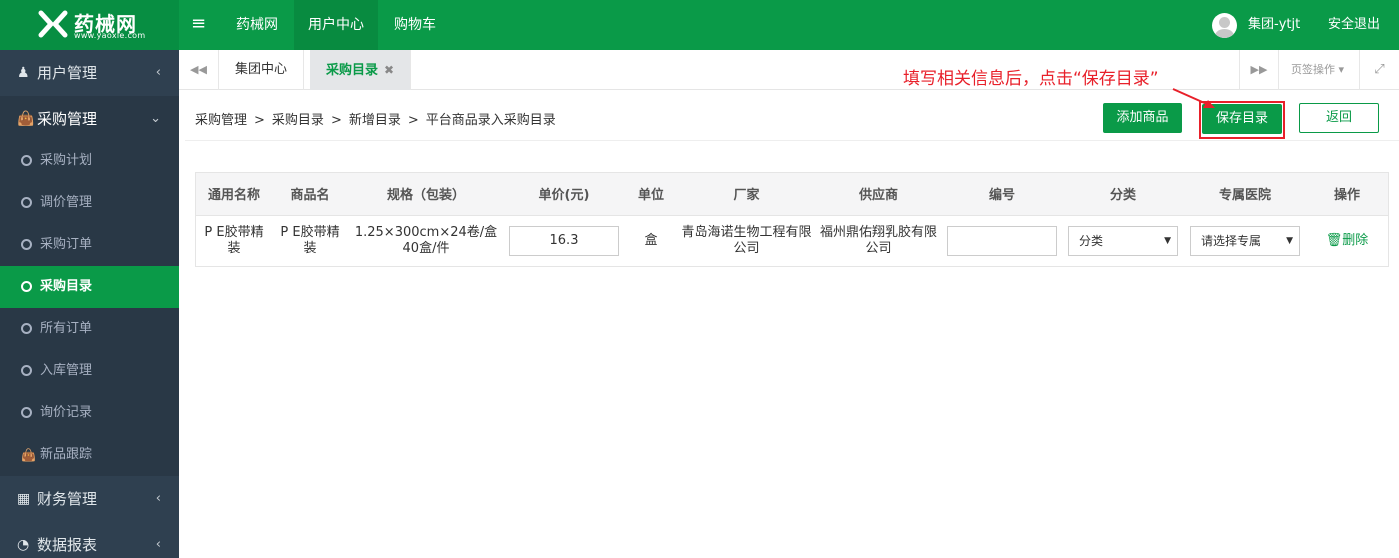  I want to click on price-cell, so click(564, 240).